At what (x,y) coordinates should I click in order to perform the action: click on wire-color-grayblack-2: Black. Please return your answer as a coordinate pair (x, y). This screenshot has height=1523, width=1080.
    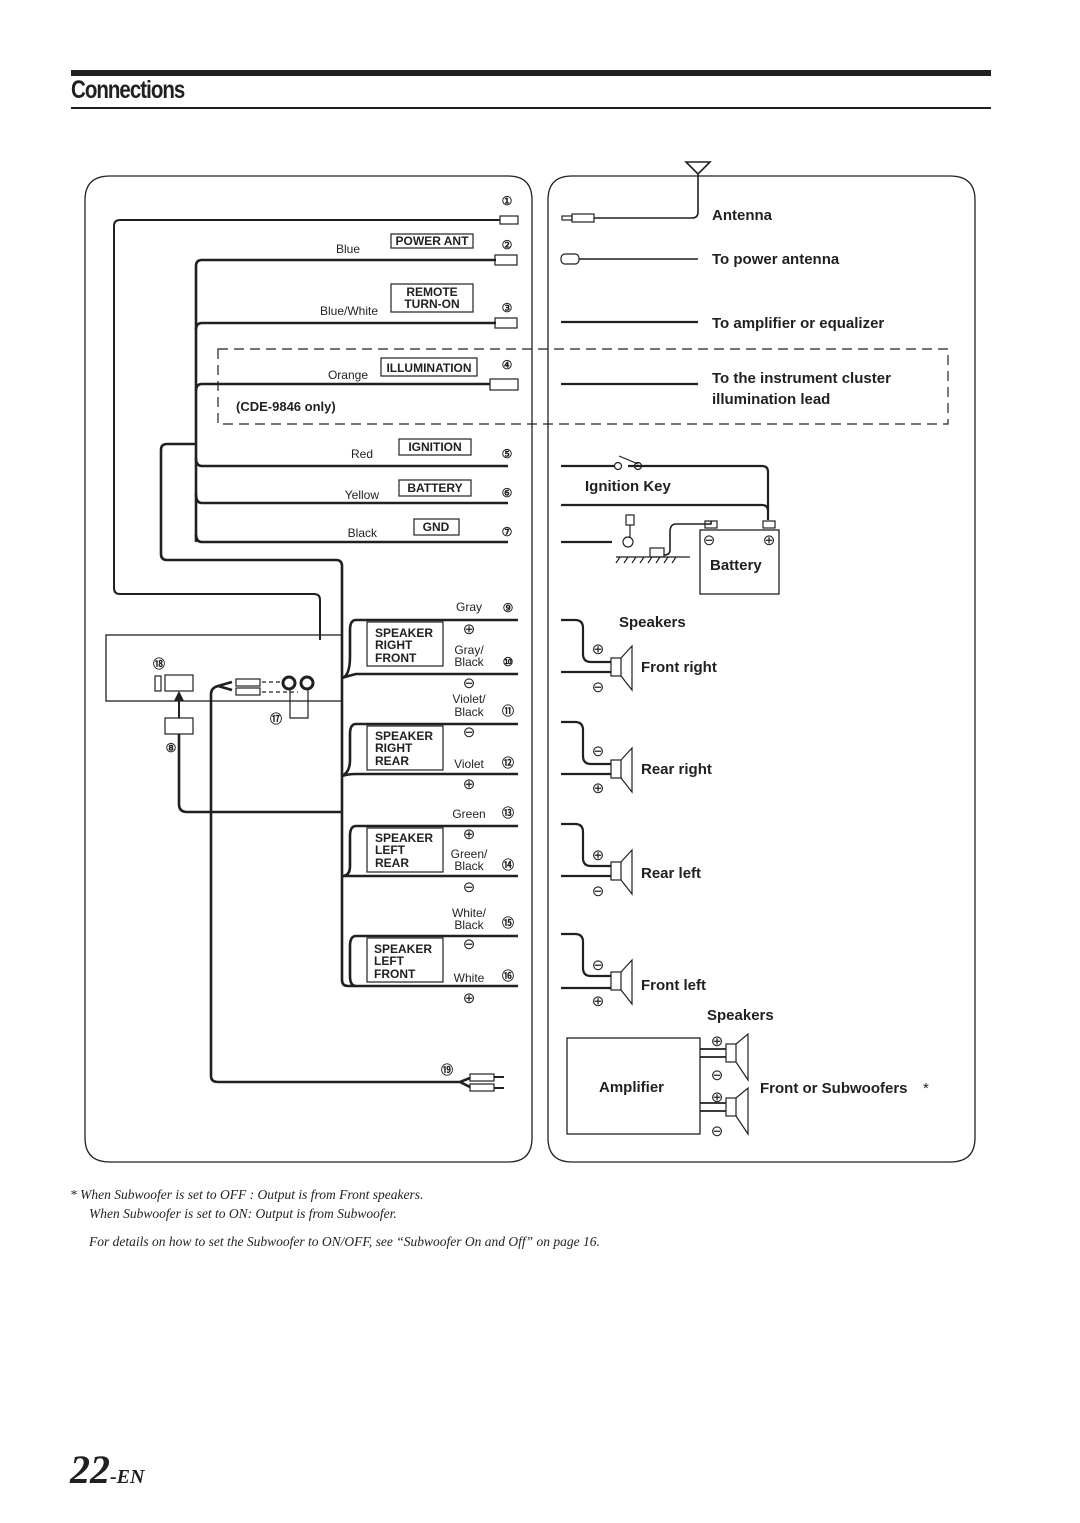
    Looking at the image, I should click on (469, 662).